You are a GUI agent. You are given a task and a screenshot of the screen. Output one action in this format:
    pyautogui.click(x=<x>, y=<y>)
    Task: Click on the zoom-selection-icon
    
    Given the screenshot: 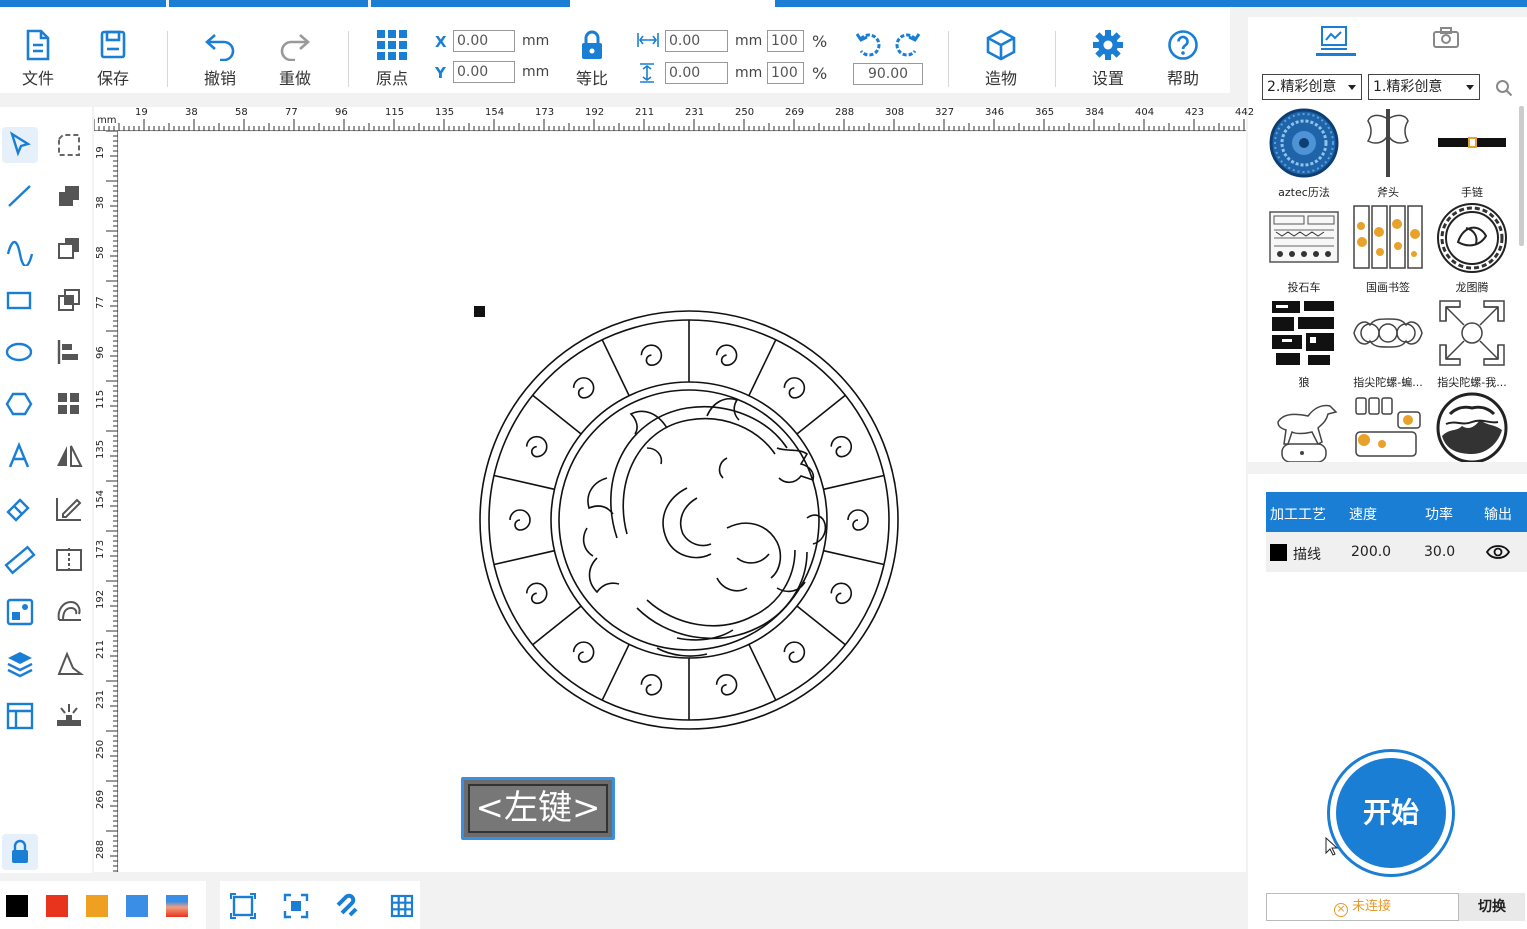 What is the action you would take?
    pyautogui.click(x=296, y=906)
    